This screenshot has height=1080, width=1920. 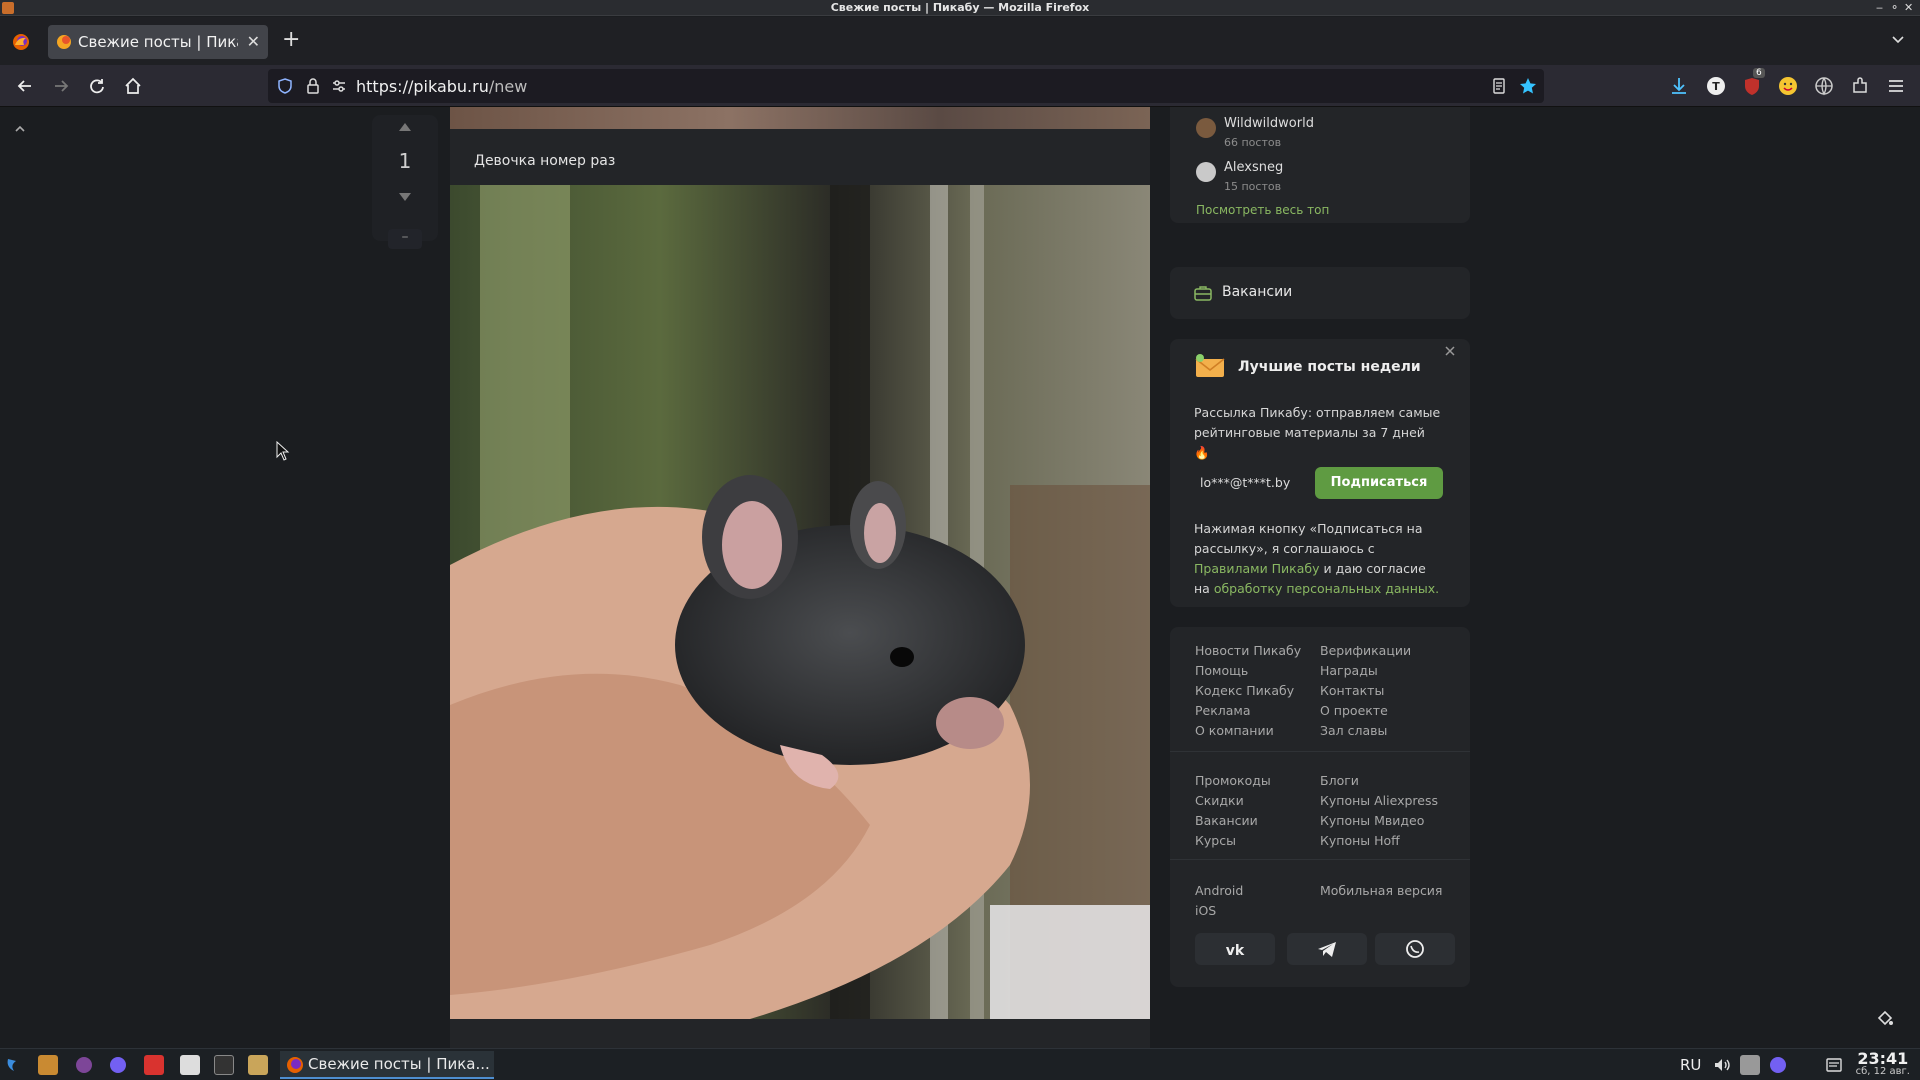 I want to click on viber-tray-icon, so click(x=1778, y=1065).